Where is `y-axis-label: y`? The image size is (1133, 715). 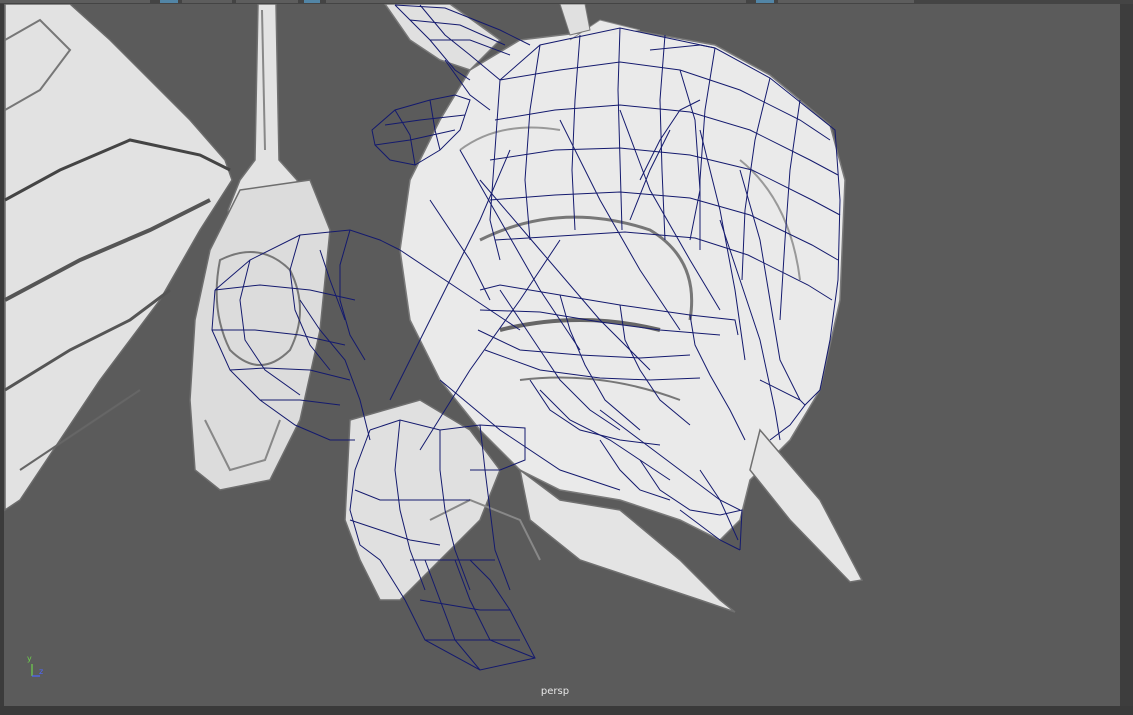
y-axis-label: y is located at coordinates (29, 658).